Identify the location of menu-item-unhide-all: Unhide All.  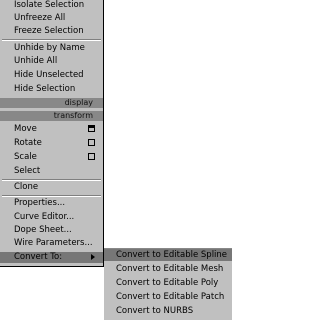
(51, 61).